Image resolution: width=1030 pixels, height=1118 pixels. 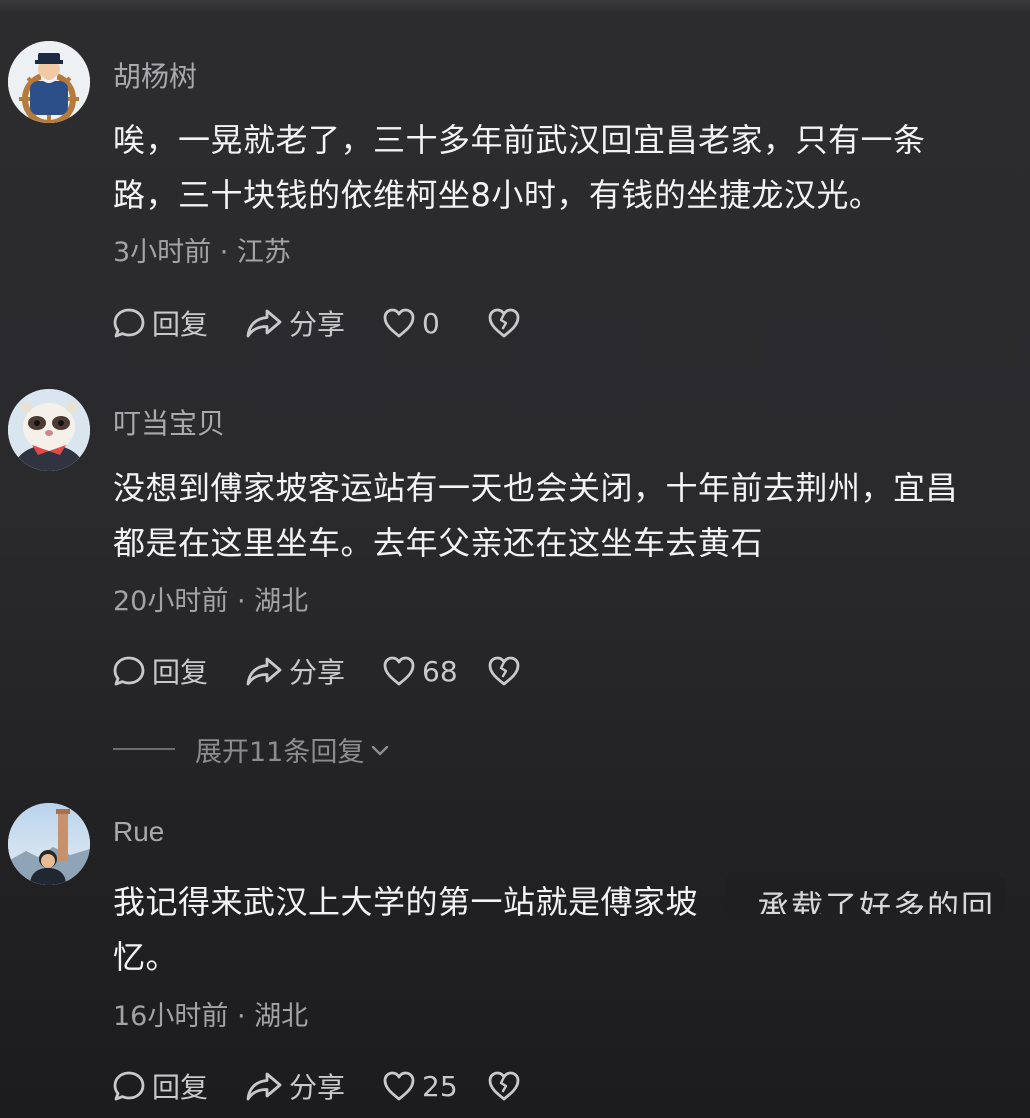 What do you see at coordinates (146, 957) in the screenshot?
I see `comment-line: 忆。` at bounding box center [146, 957].